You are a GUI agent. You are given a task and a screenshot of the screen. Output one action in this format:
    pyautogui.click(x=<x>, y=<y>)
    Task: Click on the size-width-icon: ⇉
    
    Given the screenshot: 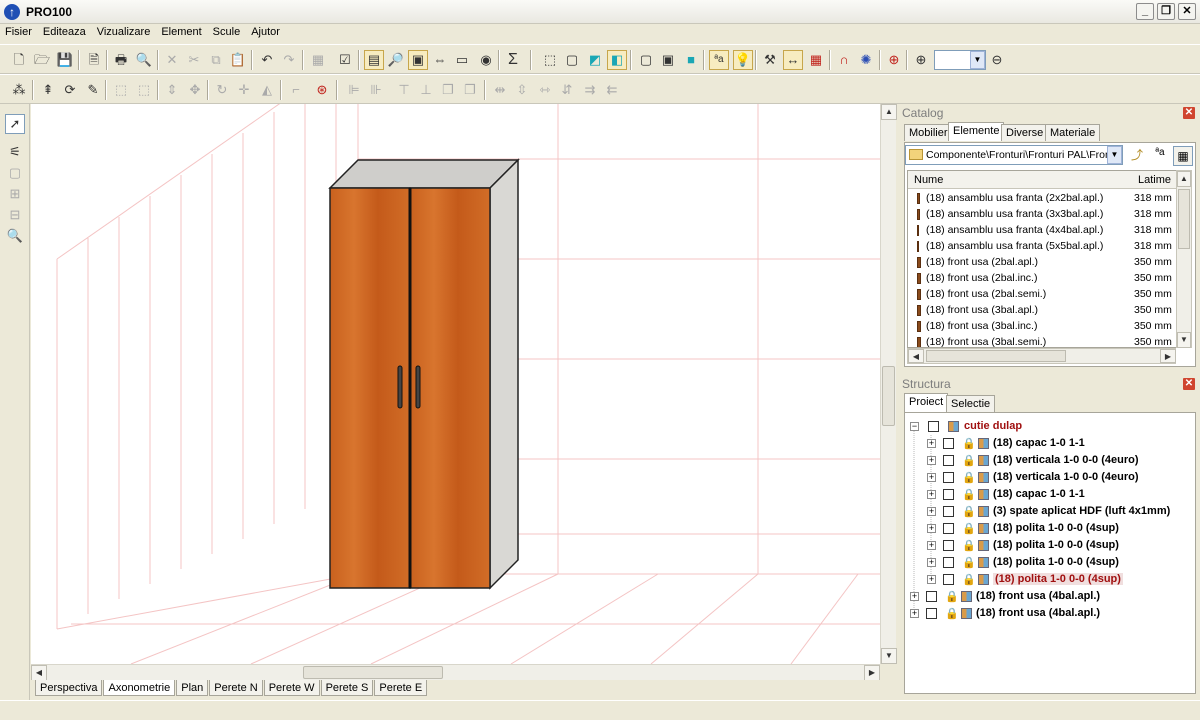 What is the action you would take?
    pyautogui.click(x=590, y=90)
    